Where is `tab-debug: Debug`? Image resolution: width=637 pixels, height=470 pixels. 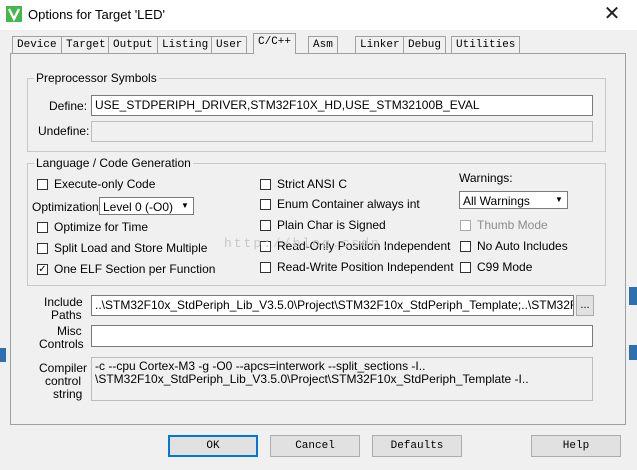
tab-debug: Debug is located at coordinates (425, 44).